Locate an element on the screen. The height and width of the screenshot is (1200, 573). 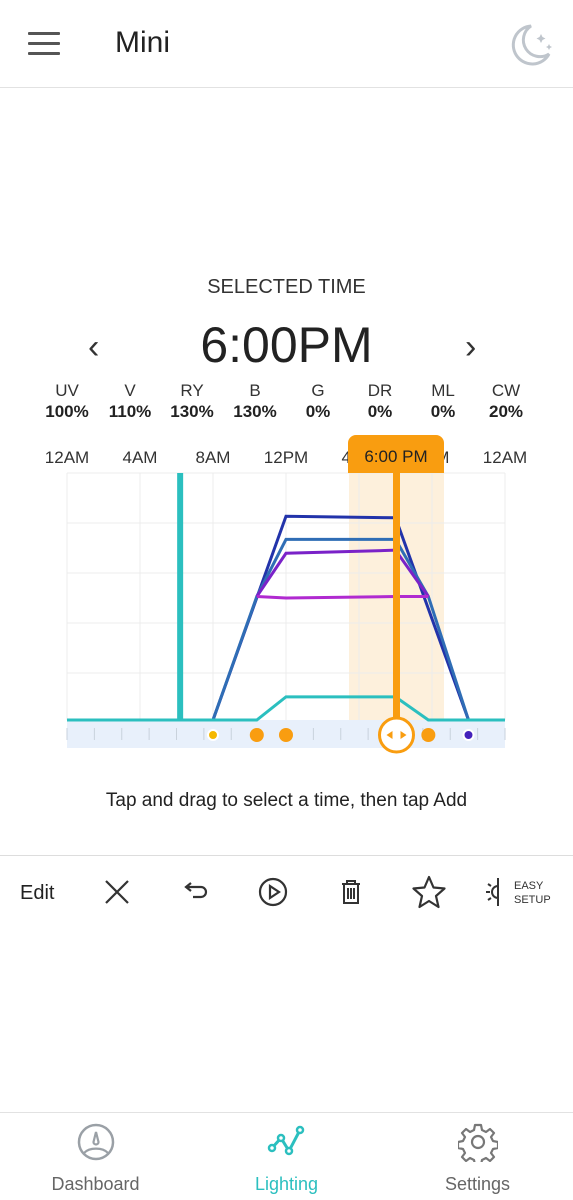
close-icon is located at coordinates (117, 892).